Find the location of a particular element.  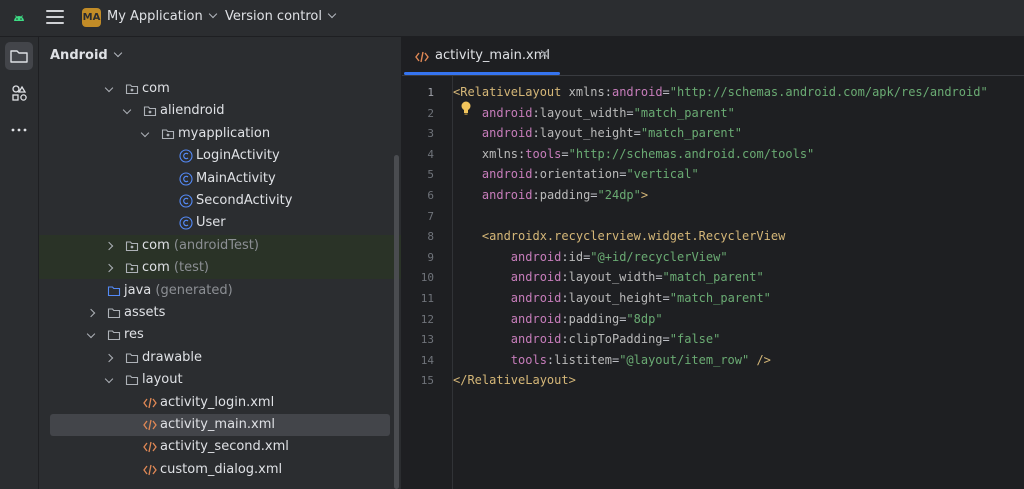

tree-folder-item: com is located at coordinates (220, 89).